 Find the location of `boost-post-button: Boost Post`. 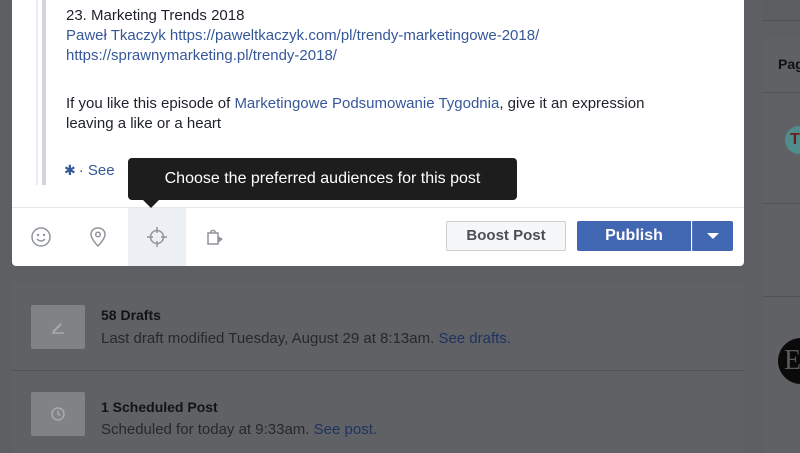

boost-post-button: Boost Post is located at coordinates (506, 236).